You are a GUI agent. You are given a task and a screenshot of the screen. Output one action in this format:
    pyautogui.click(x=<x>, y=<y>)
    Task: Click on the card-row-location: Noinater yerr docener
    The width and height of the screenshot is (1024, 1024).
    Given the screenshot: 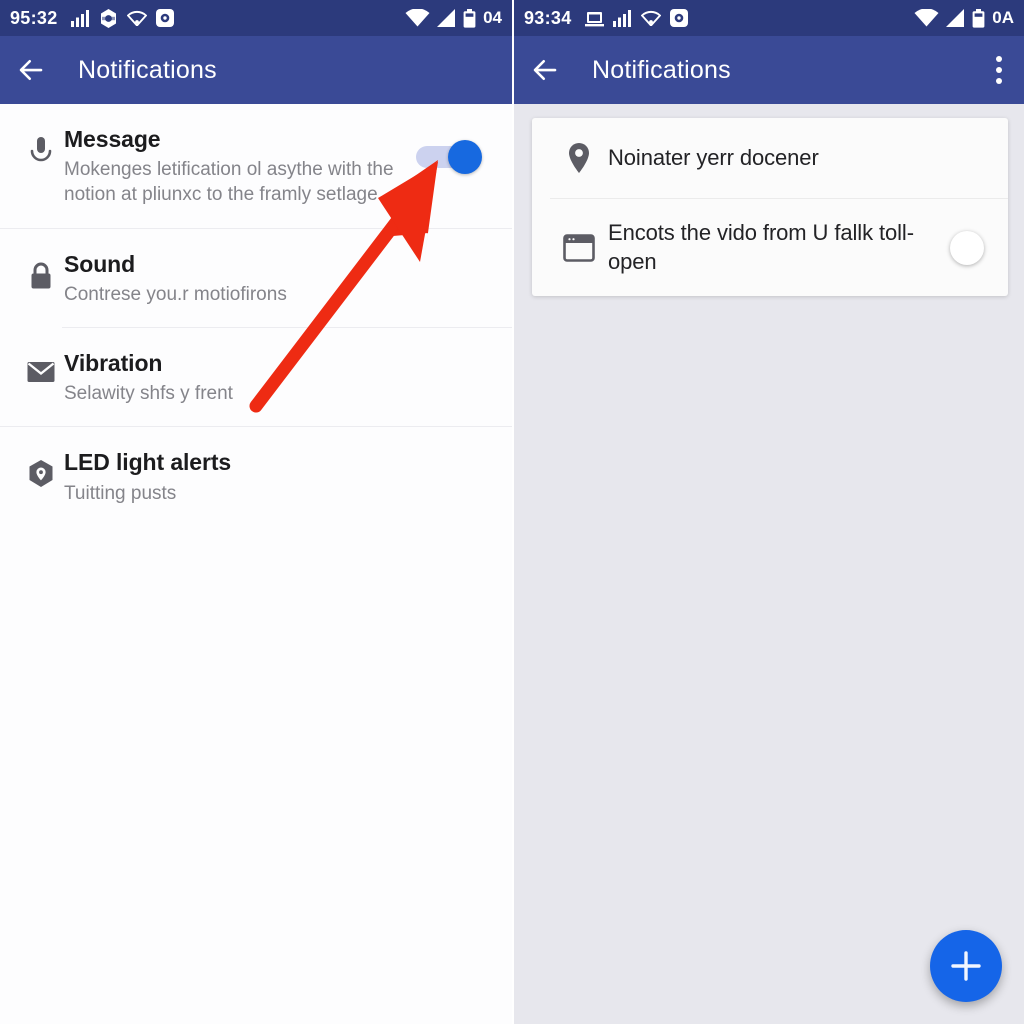 What is the action you would take?
    pyautogui.click(x=770, y=158)
    